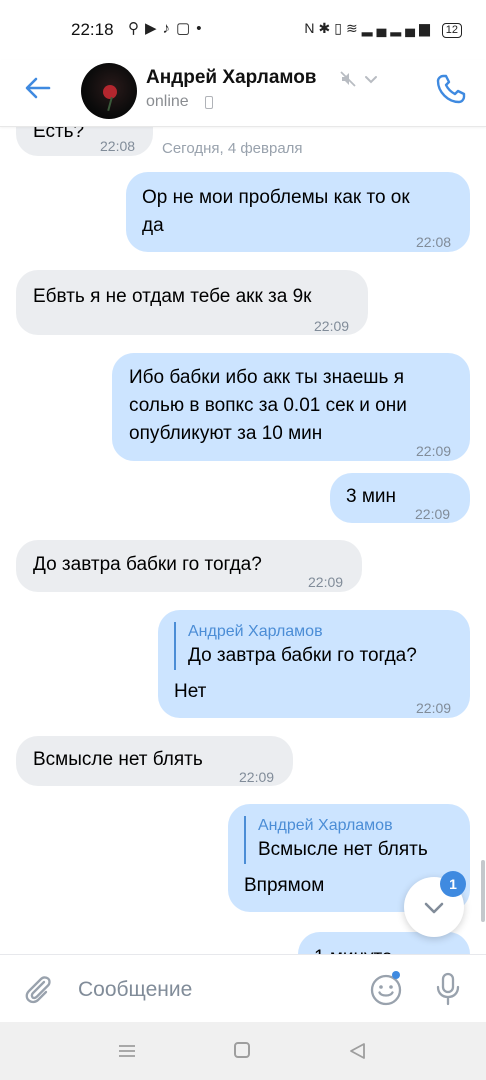 The height and width of the screenshot is (1080, 486). I want to click on system-navigation-bar, so click(243, 1051).